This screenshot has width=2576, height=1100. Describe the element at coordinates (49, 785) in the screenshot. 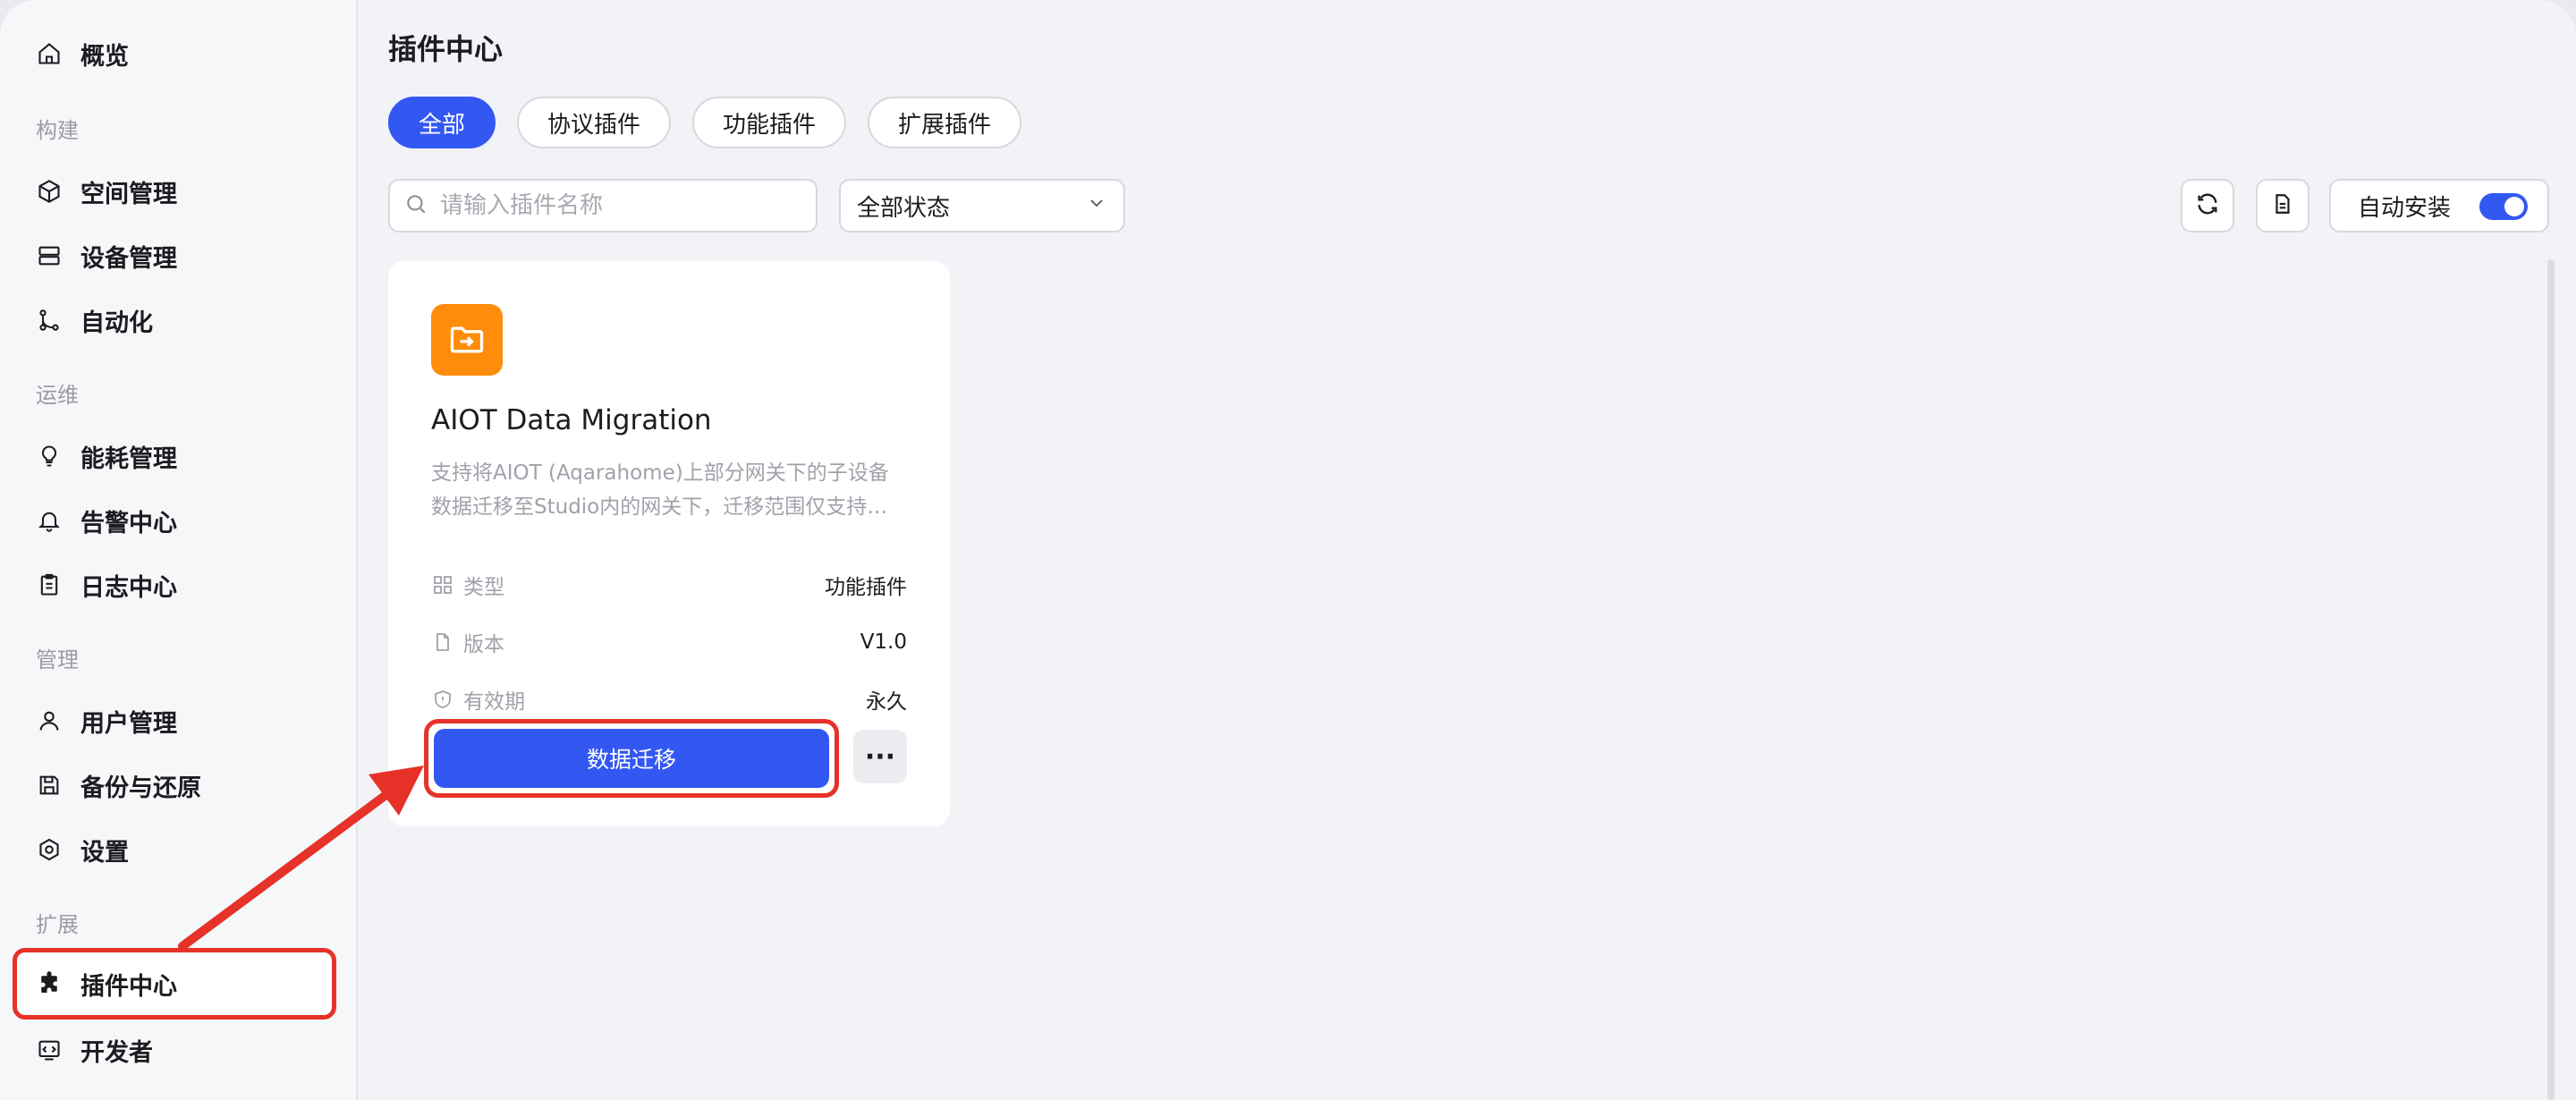

I see `save-icon` at that location.